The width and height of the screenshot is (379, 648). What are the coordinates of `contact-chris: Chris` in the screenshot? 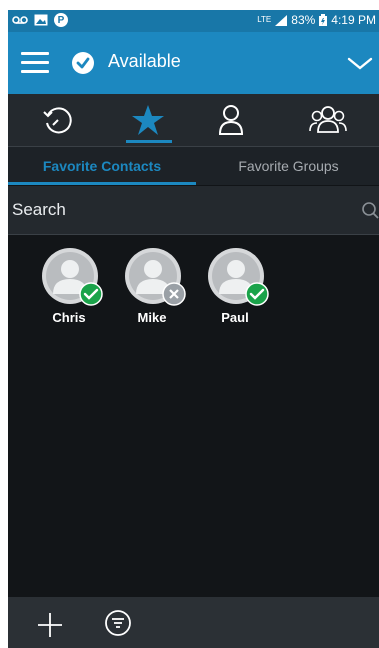 It's located at (69, 287).